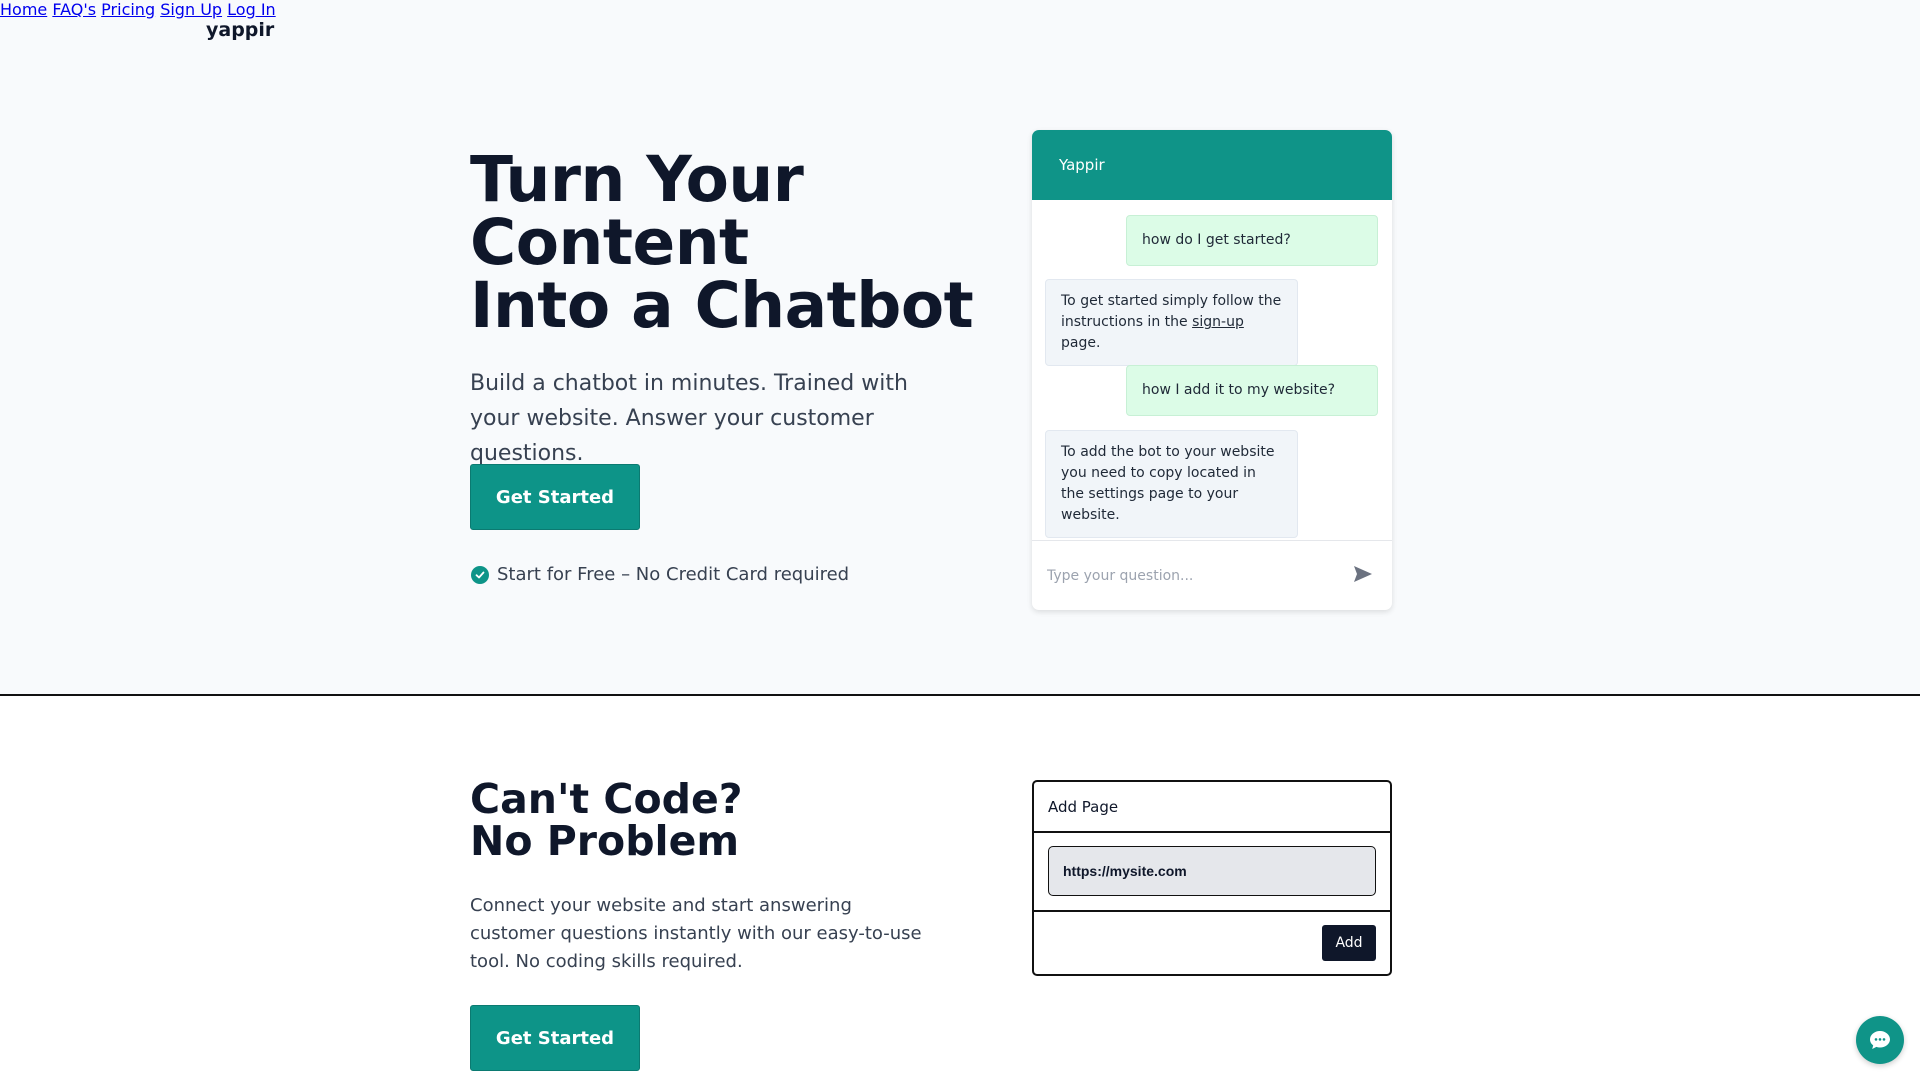 The image size is (1920, 1080). I want to click on logo: yappir, so click(240, 30).